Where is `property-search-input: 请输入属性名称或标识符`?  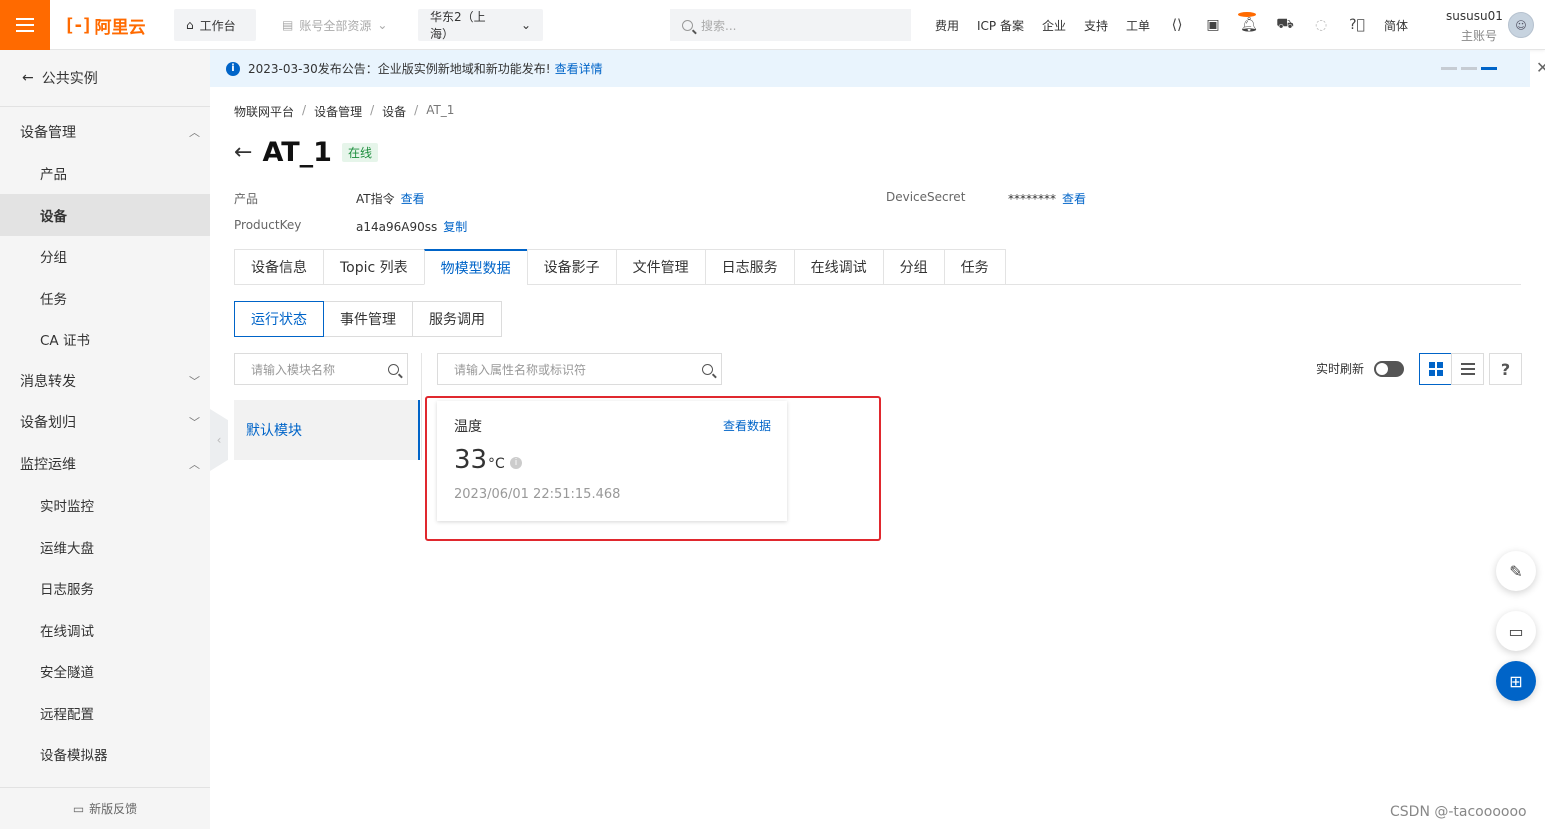
property-search-input: 请输入属性名称或标识符 is located at coordinates (579, 369).